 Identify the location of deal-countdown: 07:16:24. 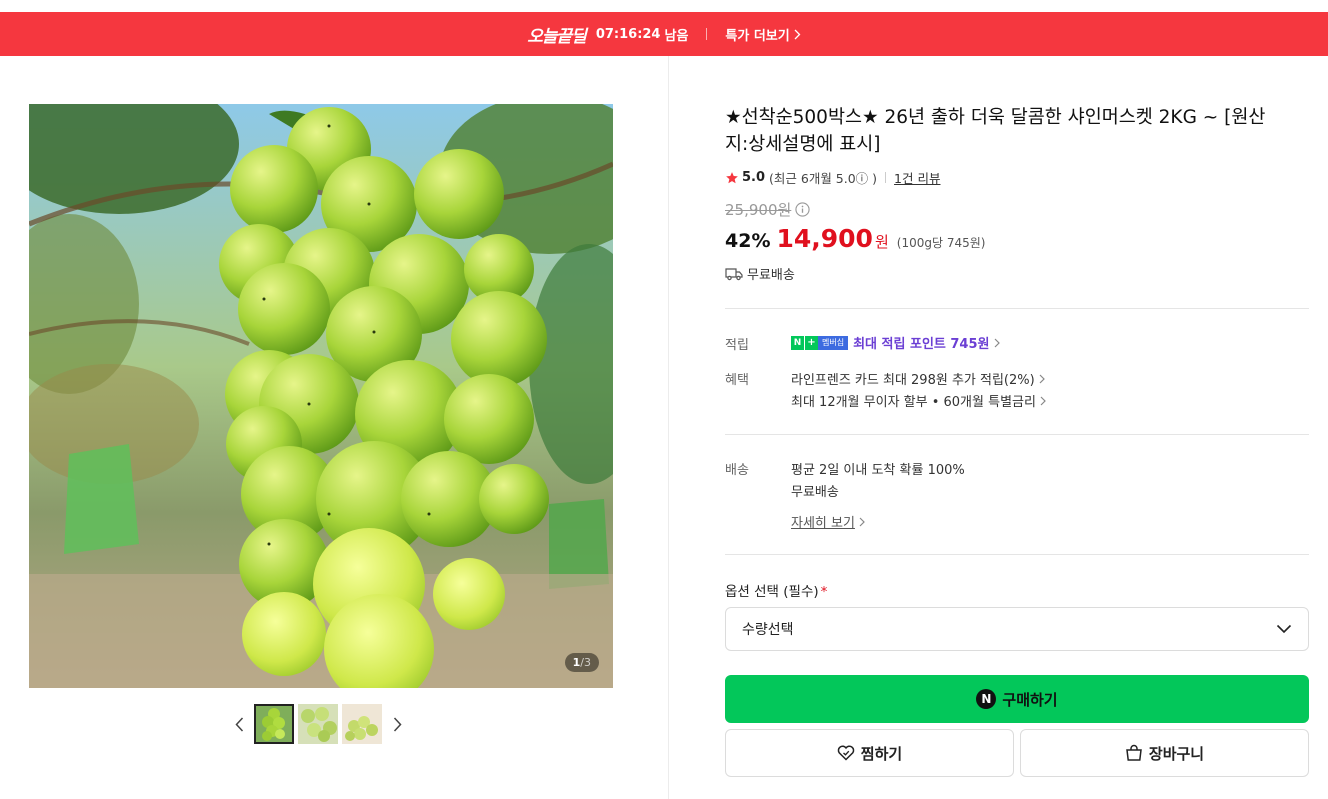
(628, 34).